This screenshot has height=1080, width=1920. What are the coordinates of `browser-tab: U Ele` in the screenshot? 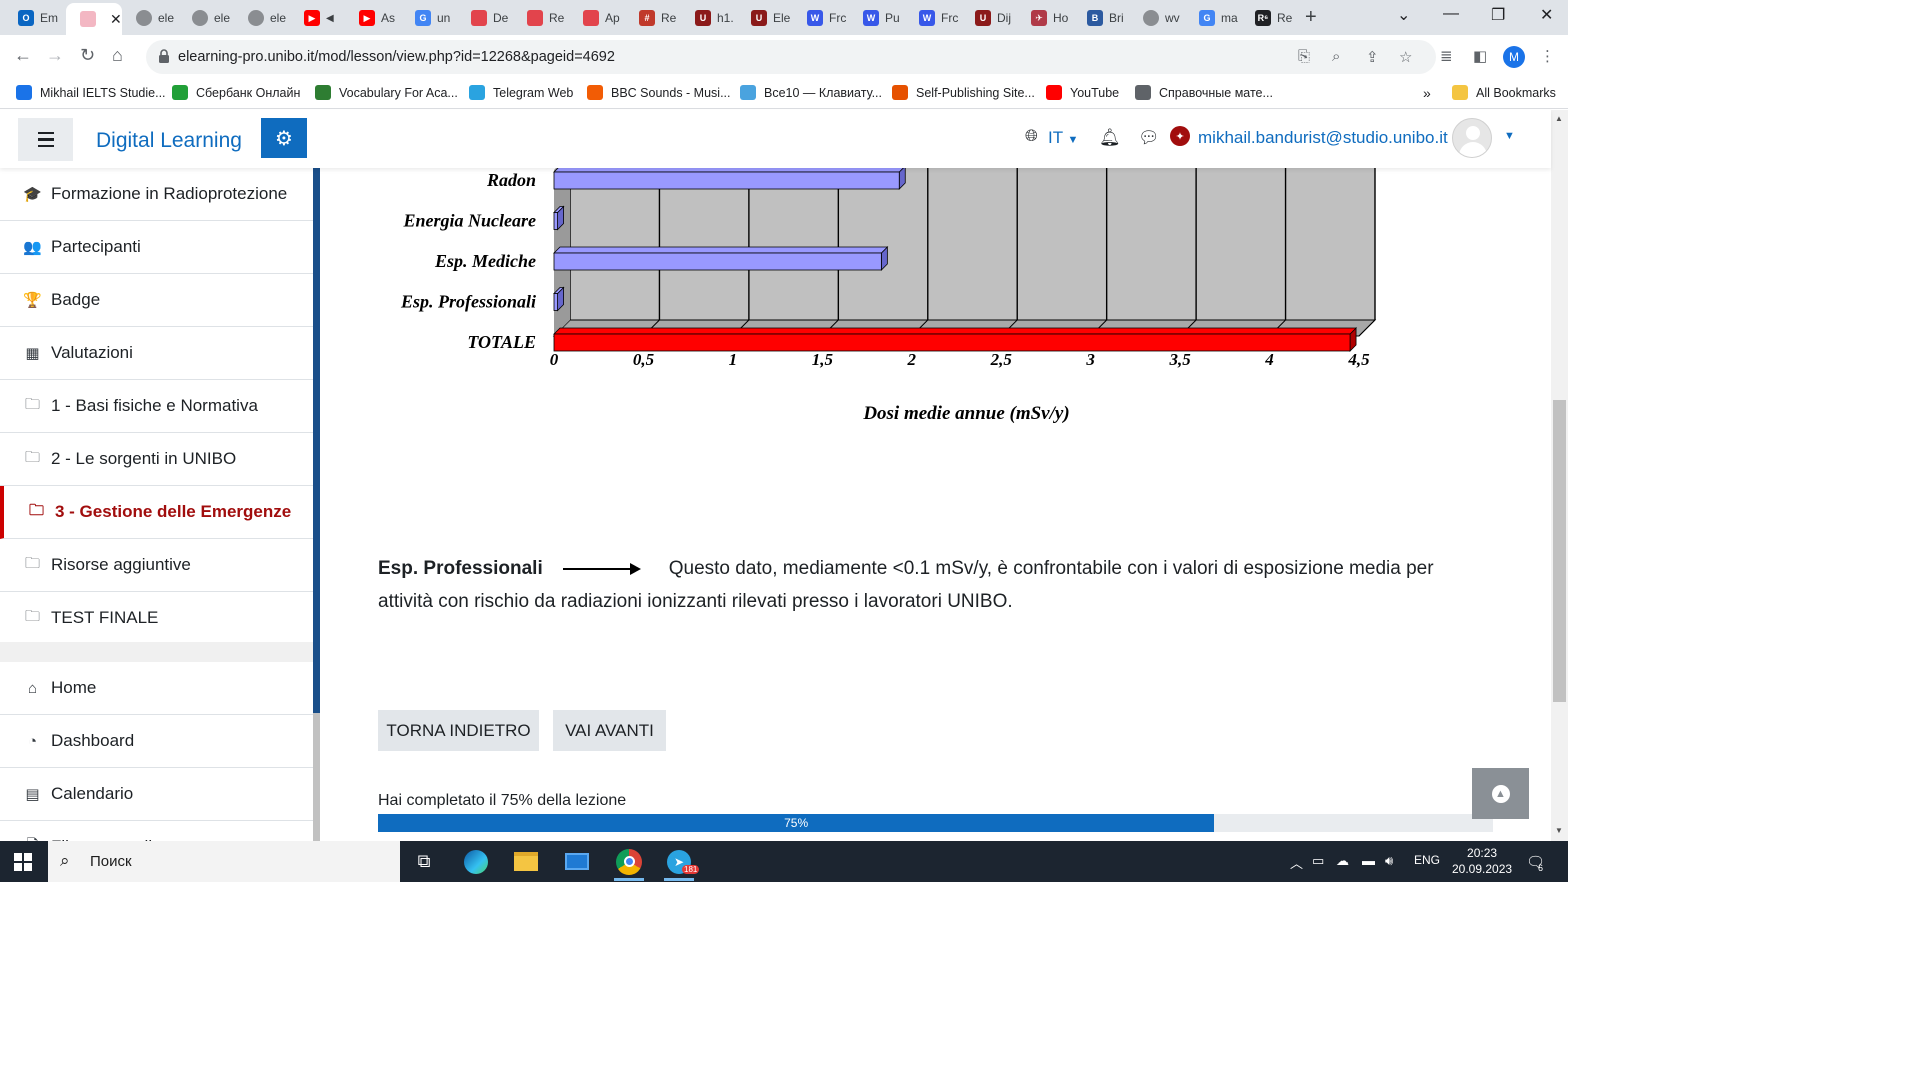 It's located at (764, 18).